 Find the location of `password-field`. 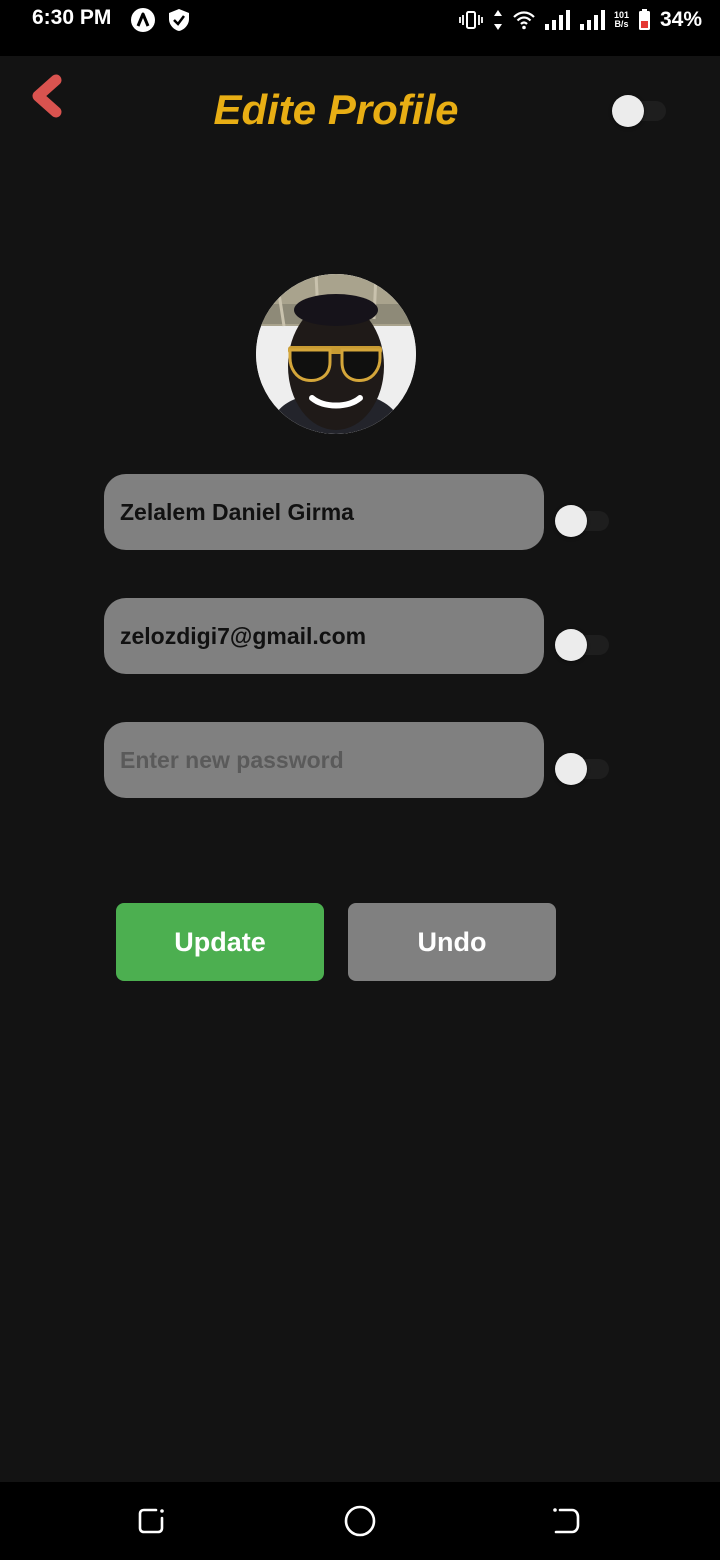

password-field is located at coordinates (324, 760).